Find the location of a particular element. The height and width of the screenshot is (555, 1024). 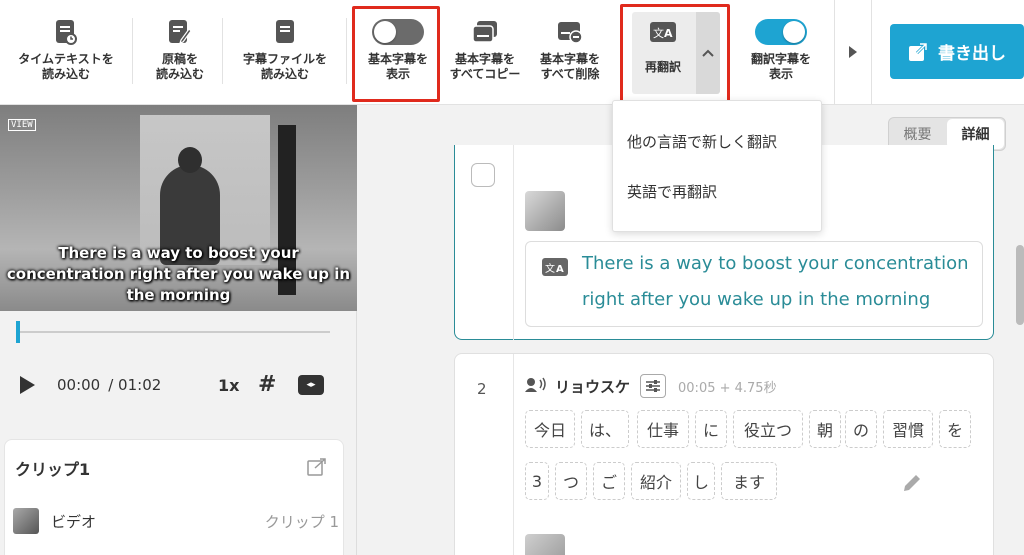

word-chip: は、 is located at coordinates (605, 429).